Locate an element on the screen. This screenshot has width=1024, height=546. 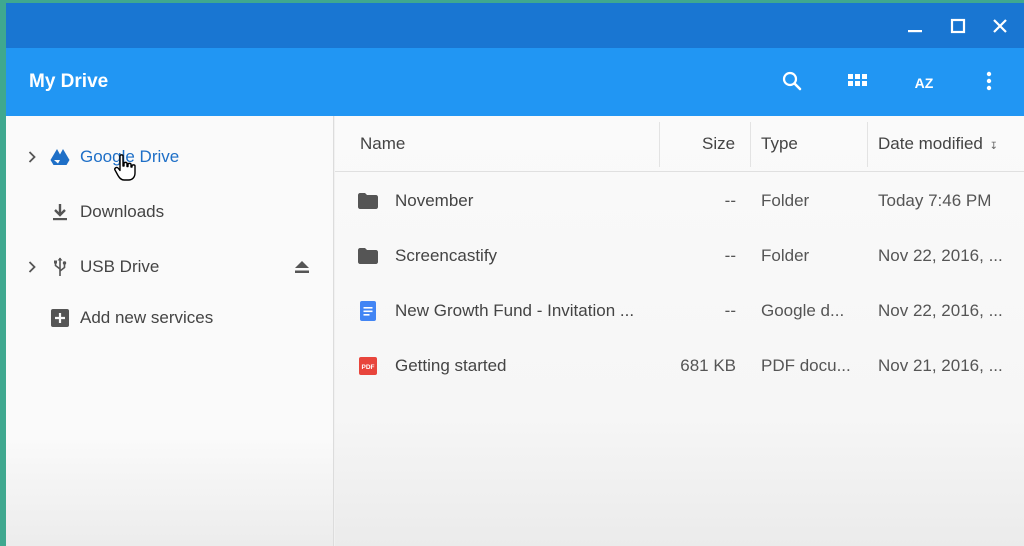
close-icon is located at coordinates (1000, 26).